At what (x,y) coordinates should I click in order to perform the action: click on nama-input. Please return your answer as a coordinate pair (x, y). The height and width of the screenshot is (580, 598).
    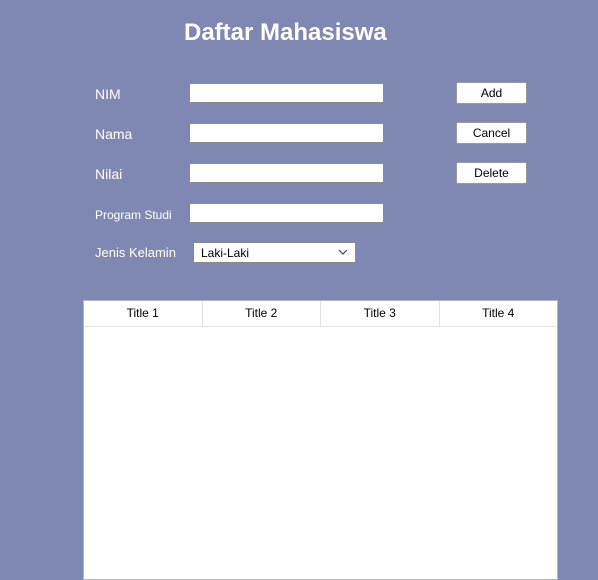
    Looking at the image, I should click on (286, 133).